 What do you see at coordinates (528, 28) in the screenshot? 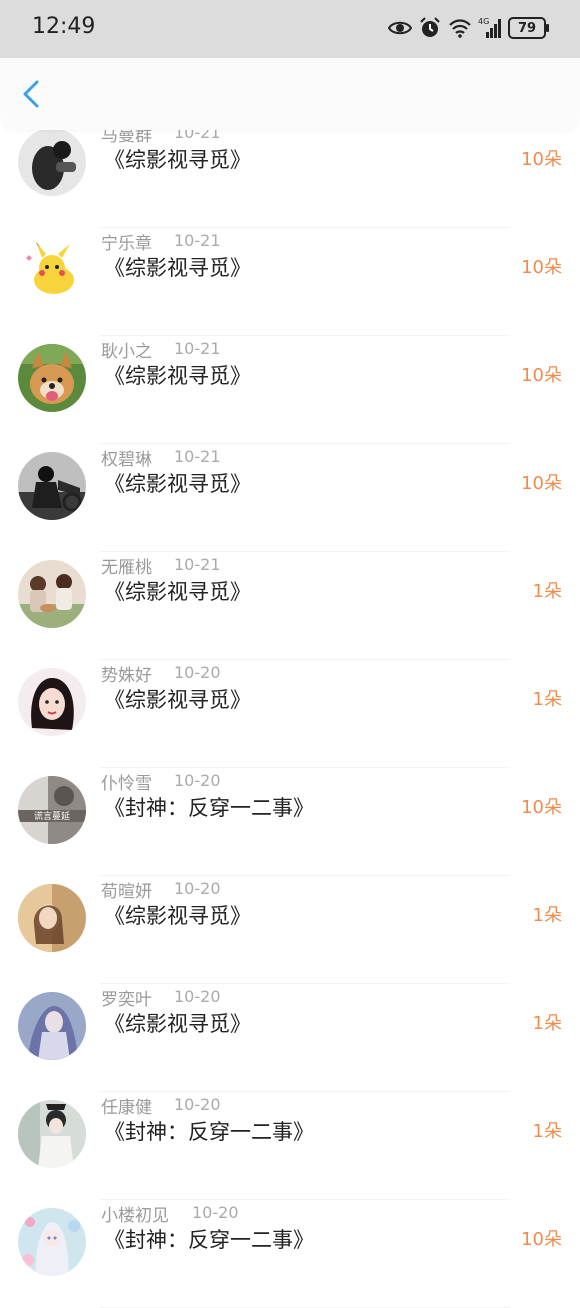
I see `battery-icon: 79` at bounding box center [528, 28].